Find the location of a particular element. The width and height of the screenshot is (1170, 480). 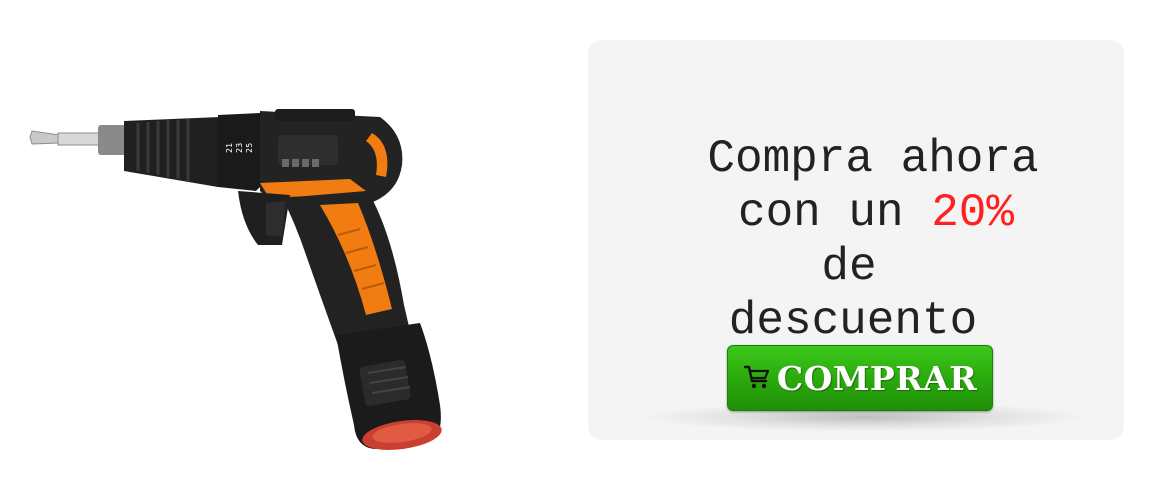

buy-button-label: COMPRAR is located at coordinates (877, 378).